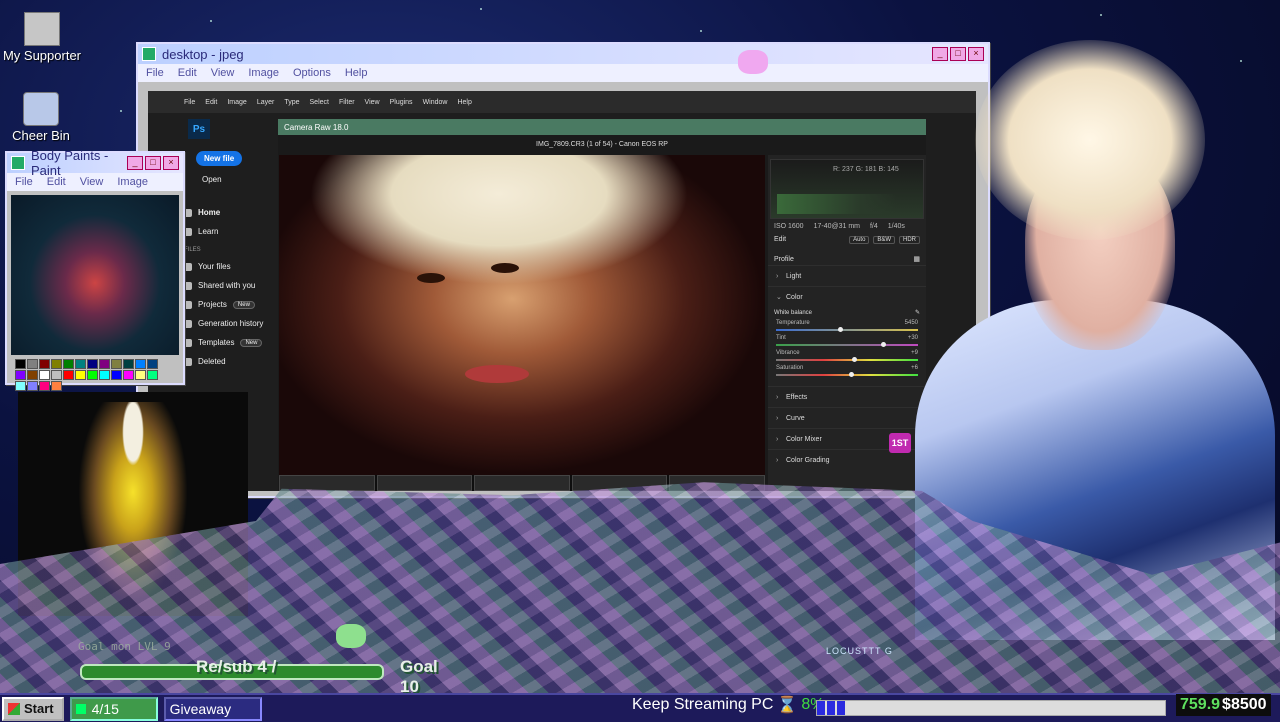  I want to click on sidebar-item-deleted: Deleted, so click(231, 361).